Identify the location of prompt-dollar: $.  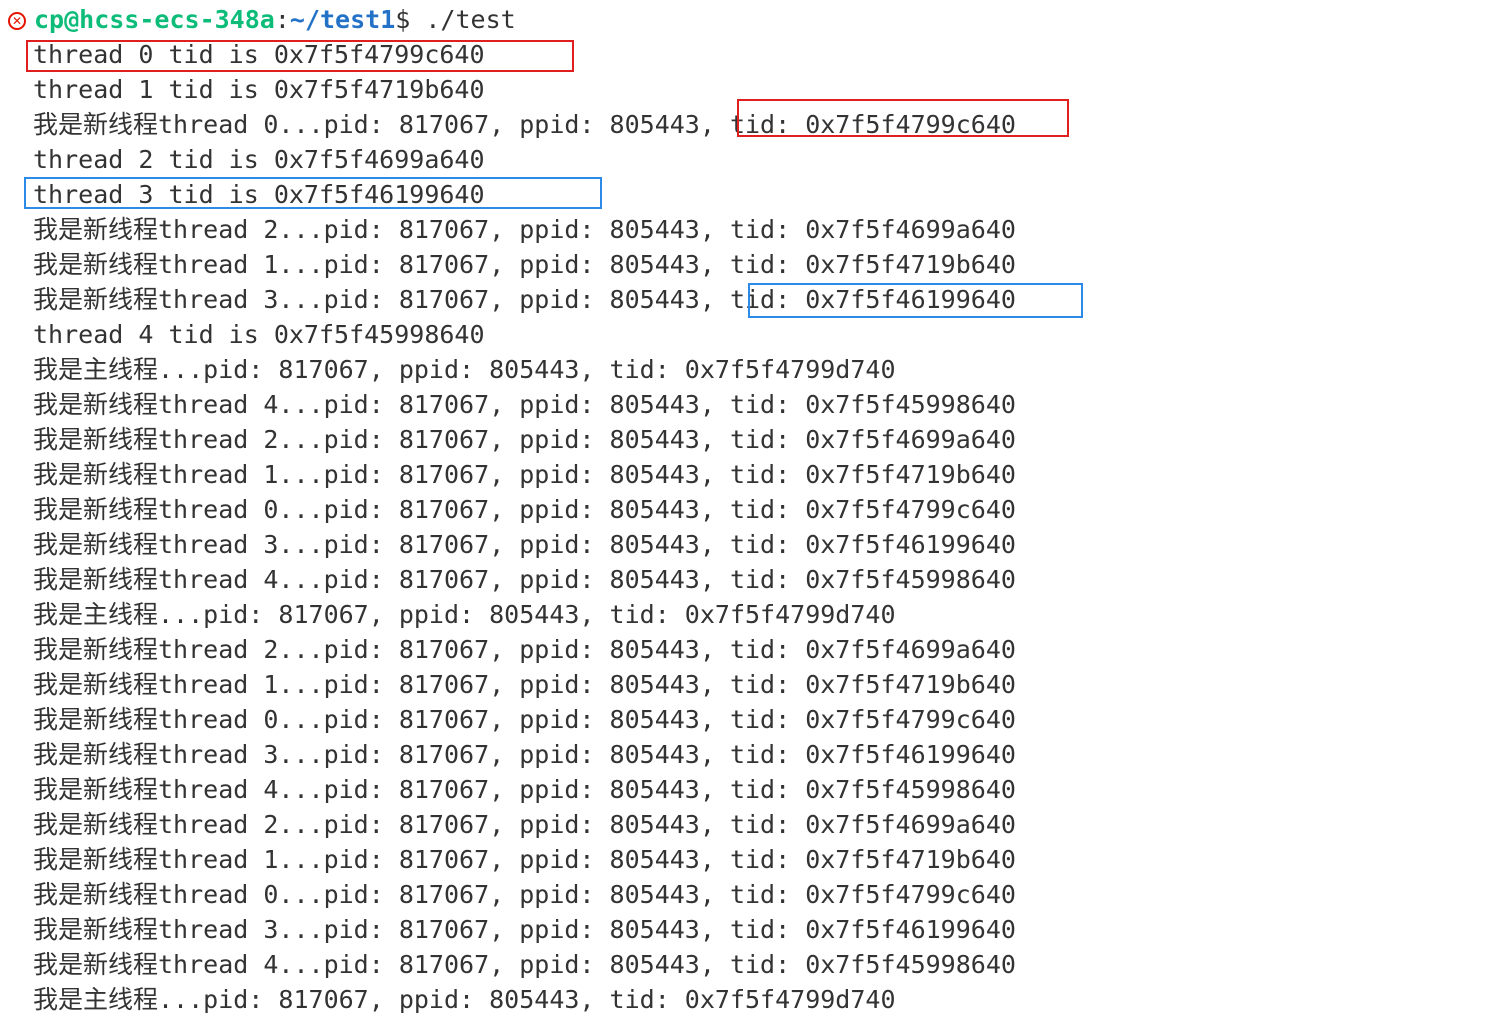
(403, 19).